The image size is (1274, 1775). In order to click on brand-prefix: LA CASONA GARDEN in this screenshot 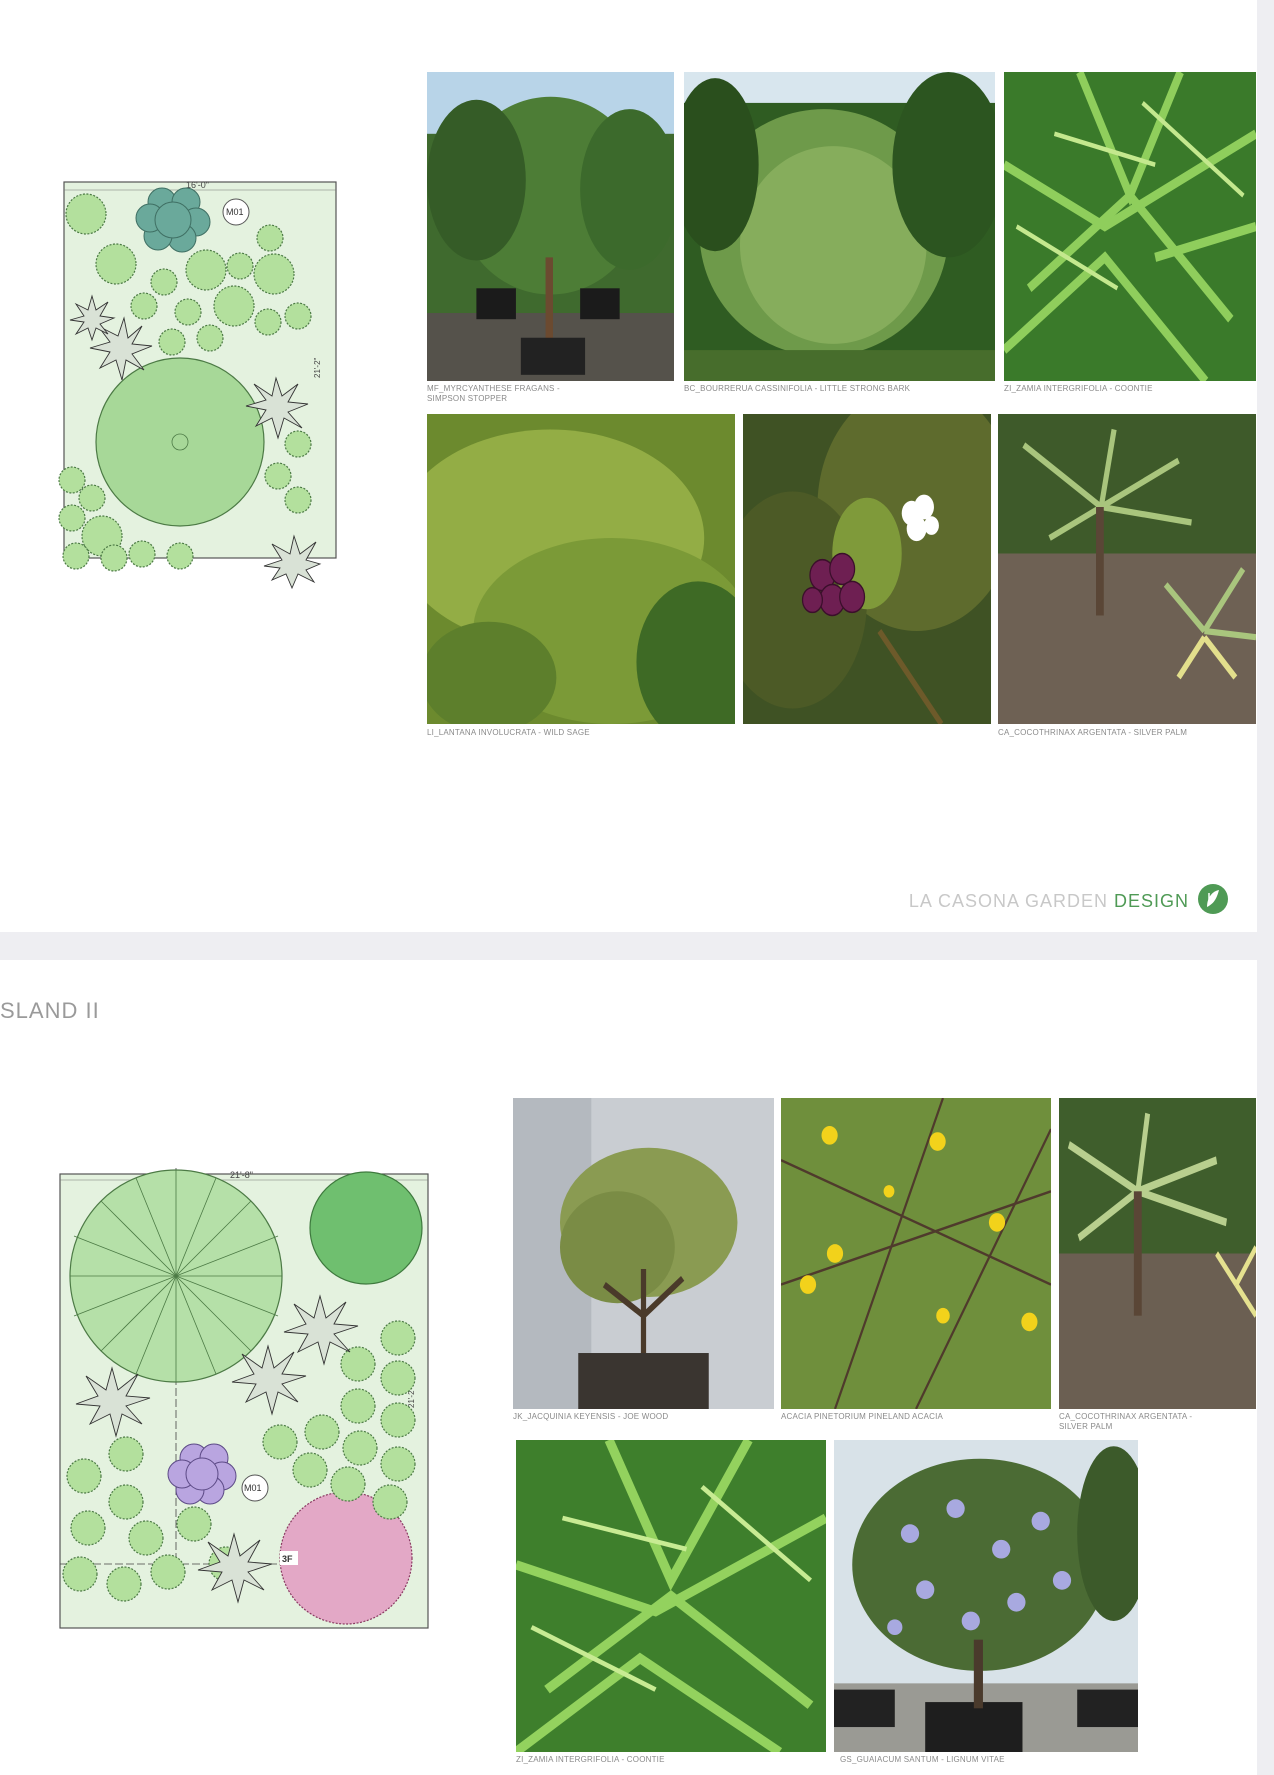, I will do `click(1011, 901)`.